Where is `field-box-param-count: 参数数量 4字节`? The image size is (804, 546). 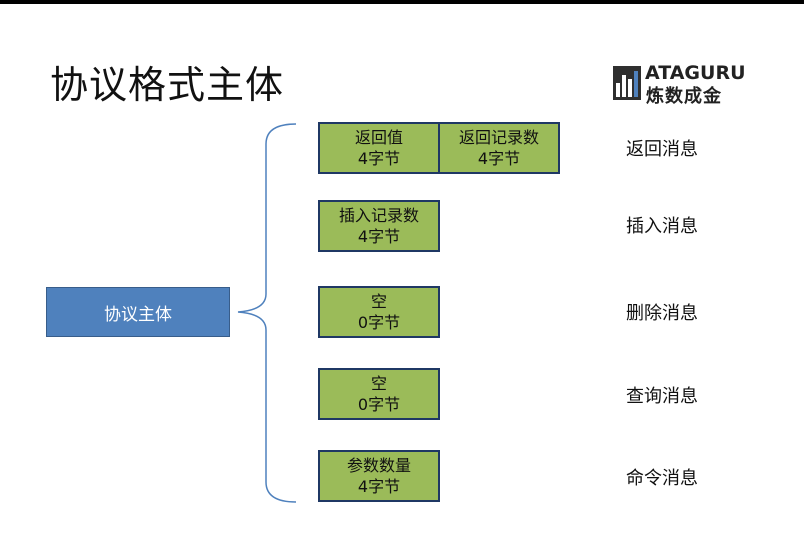 field-box-param-count: 参数数量 4字节 is located at coordinates (379, 476).